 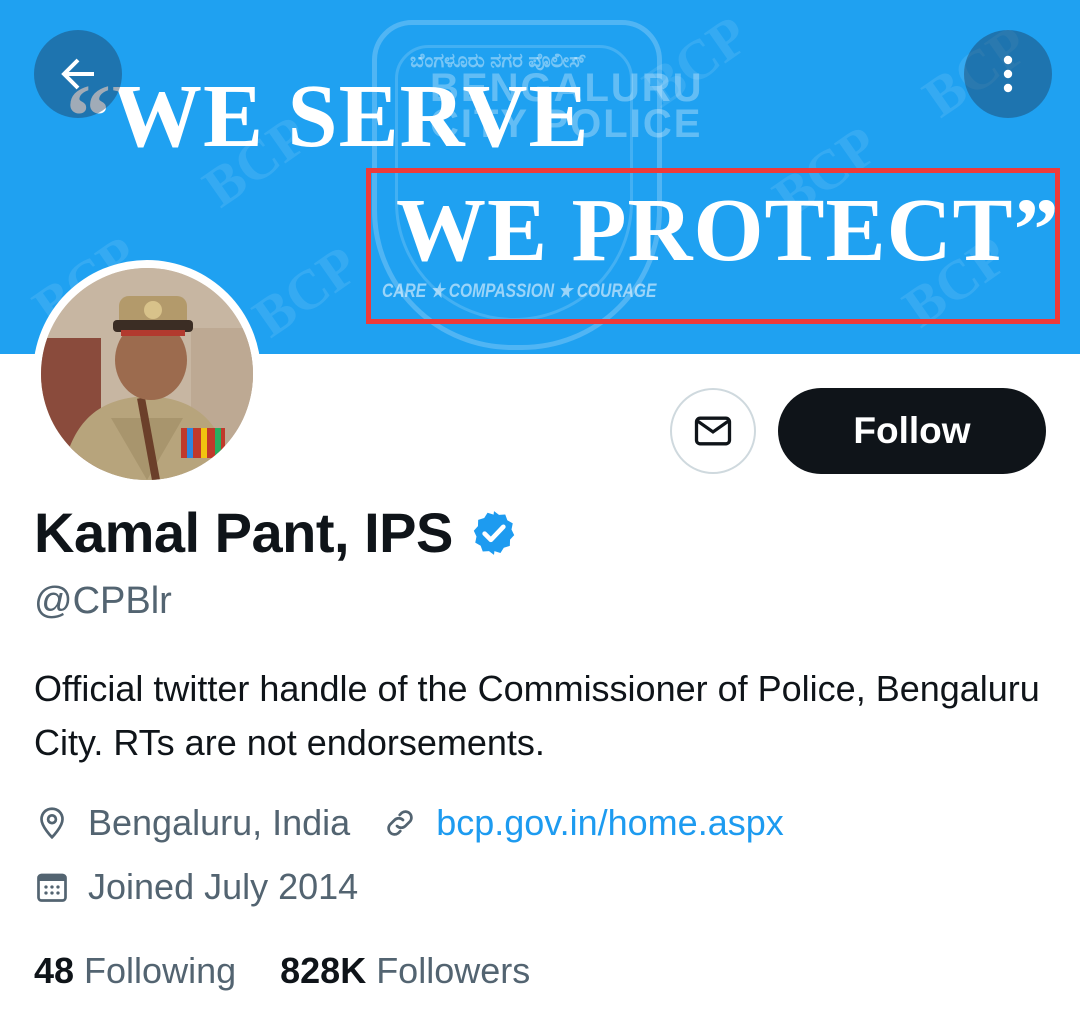 I want to click on followers-count: 828K, so click(x=323, y=970).